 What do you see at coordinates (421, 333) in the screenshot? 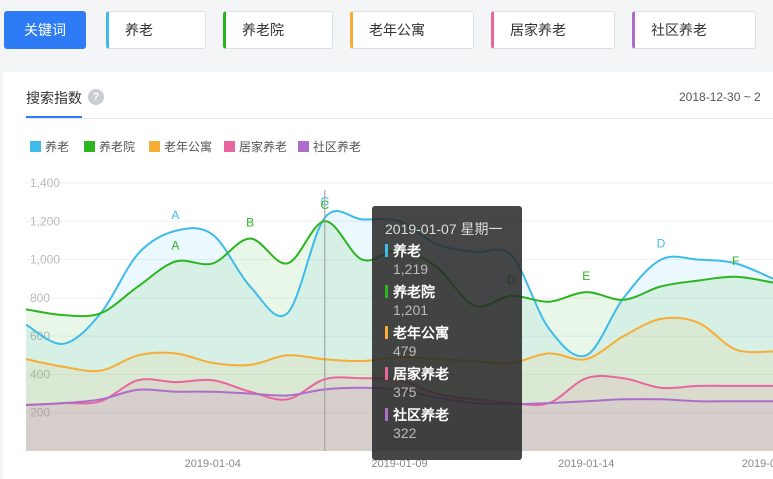
I see `tooltip-series-name: 老年公寓` at bounding box center [421, 333].